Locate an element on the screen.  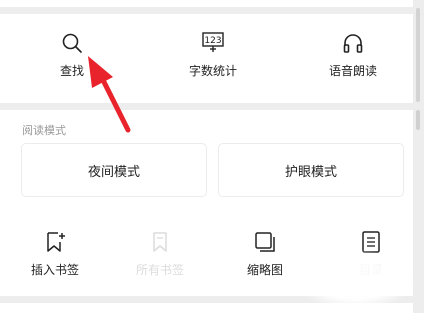
word-count-icon: 123 is located at coordinates (213, 43).